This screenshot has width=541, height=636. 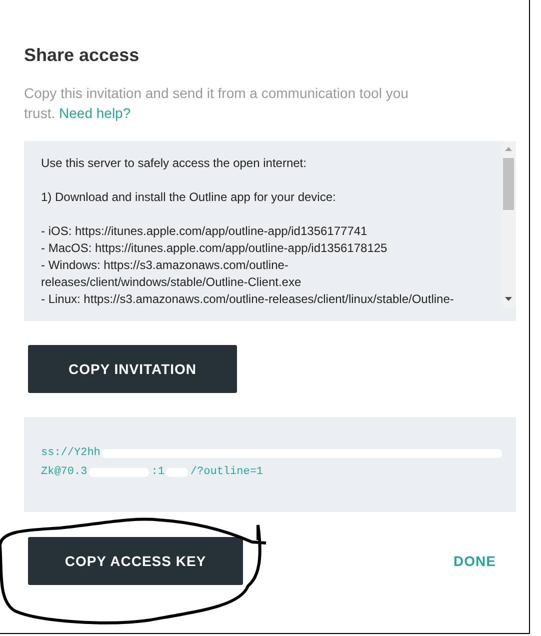 What do you see at coordinates (64, 472) in the screenshot?
I see `access-key-text: Zk@70.3` at bounding box center [64, 472].